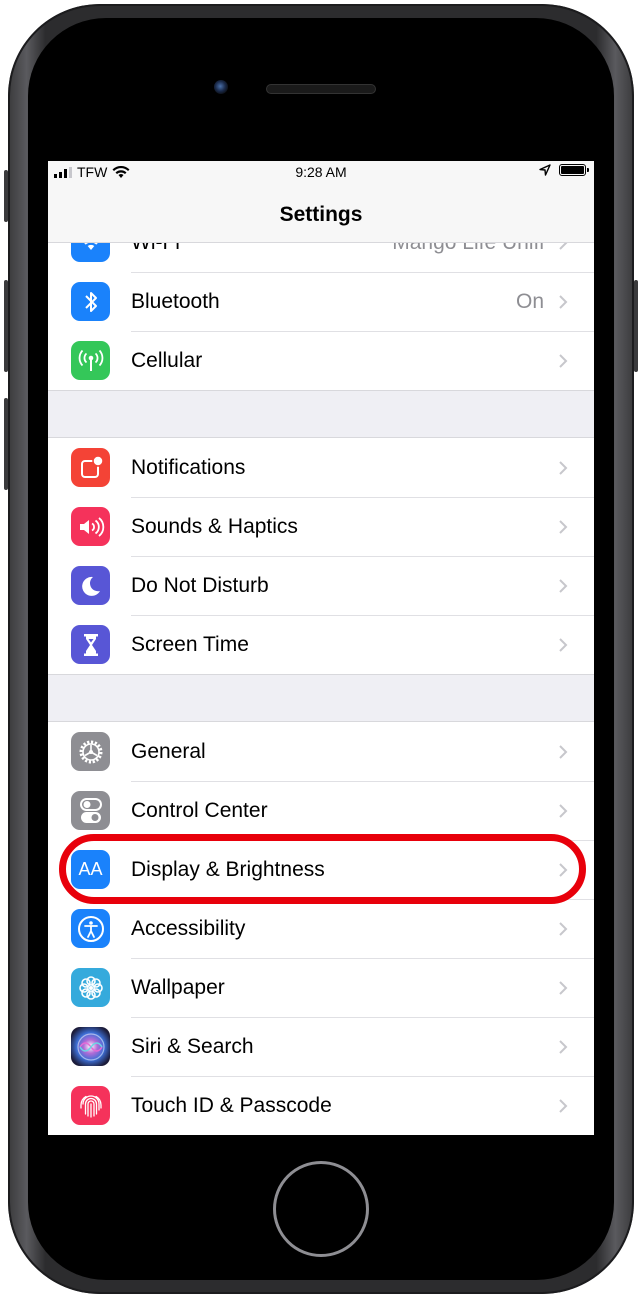  I want to click on settings-row-label: Accessibility, so click(188, 928).